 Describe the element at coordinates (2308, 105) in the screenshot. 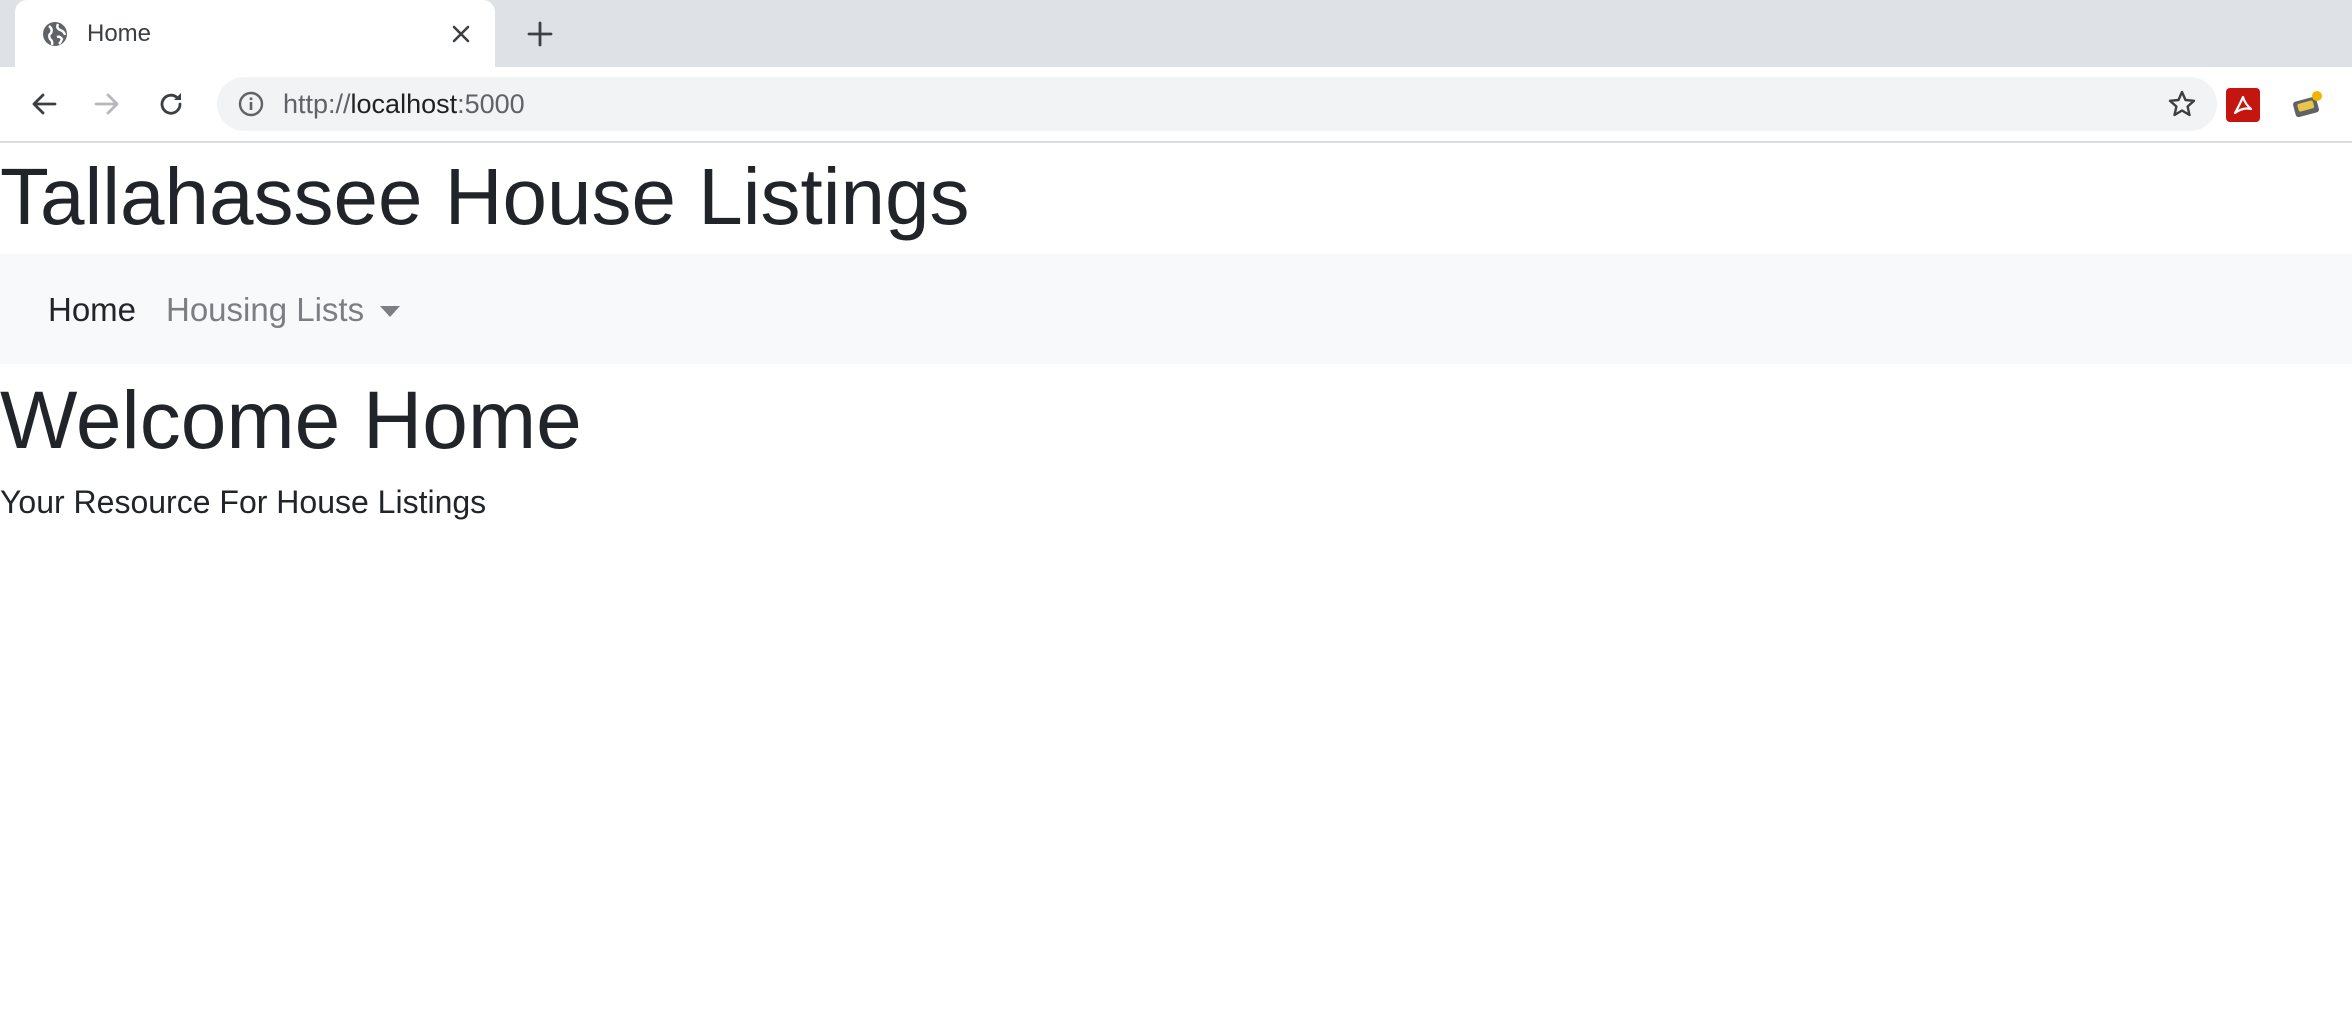

I see `extension-icon` at that location.